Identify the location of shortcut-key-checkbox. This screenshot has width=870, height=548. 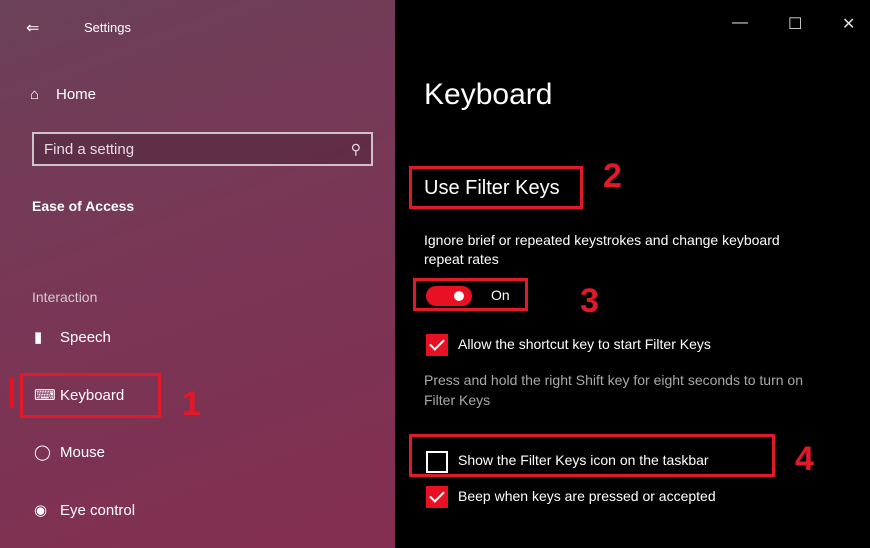
(437, 345).